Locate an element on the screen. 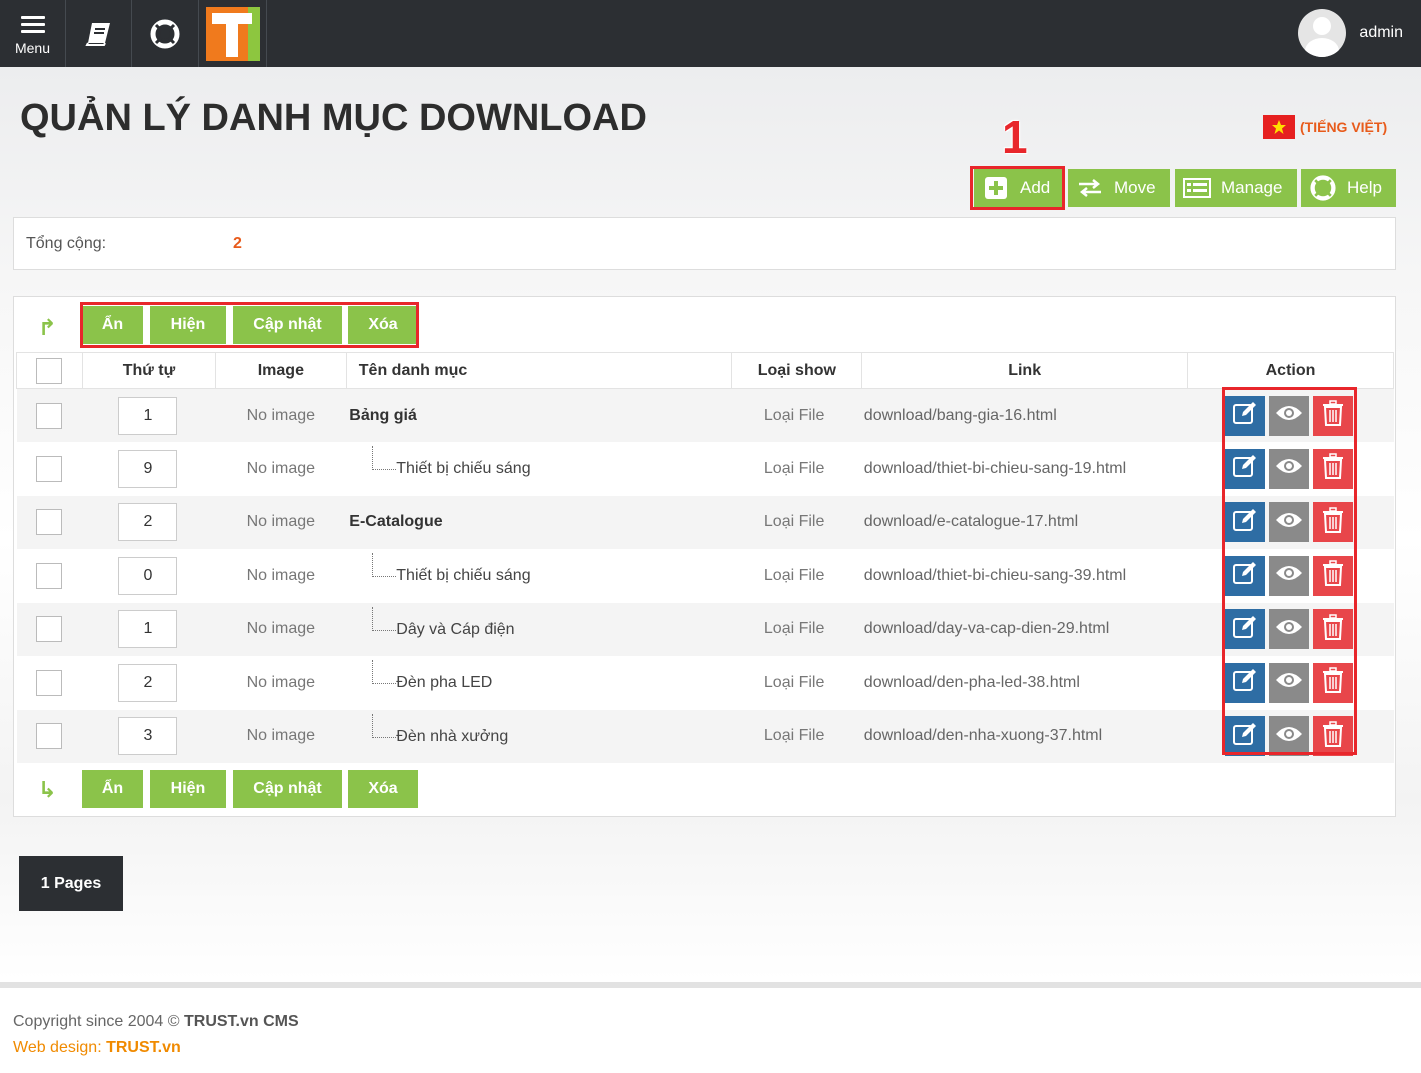 The width and height of the screenshot is (1421, 1073). category-name-cell: Đèn nhà xưởng is located at coordinates (539, 736).